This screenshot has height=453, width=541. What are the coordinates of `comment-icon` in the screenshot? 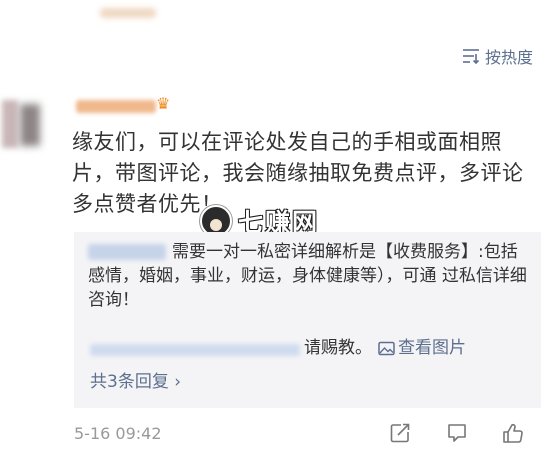 It's located at (458, 434).